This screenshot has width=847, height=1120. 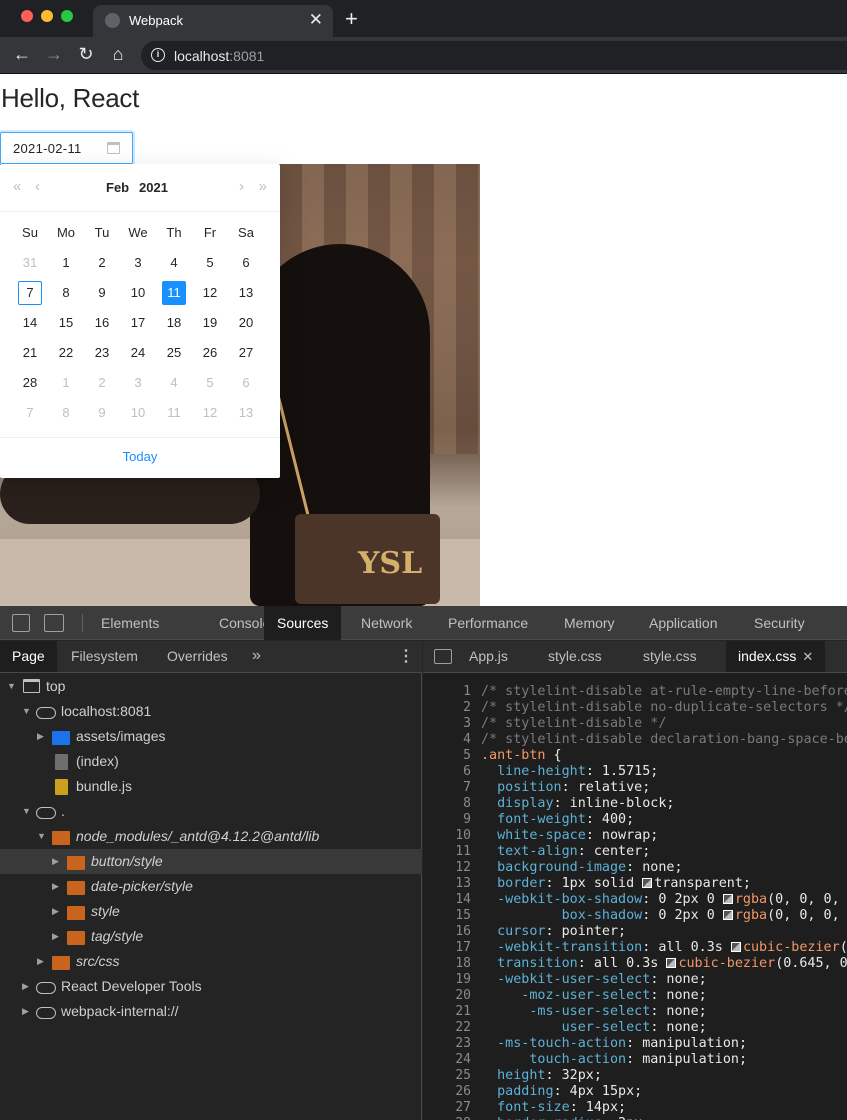 What do you see at coordinates (130, 623) in the screenshot?
I see `tab-elements: Elements` at bounding box center [130, 623].